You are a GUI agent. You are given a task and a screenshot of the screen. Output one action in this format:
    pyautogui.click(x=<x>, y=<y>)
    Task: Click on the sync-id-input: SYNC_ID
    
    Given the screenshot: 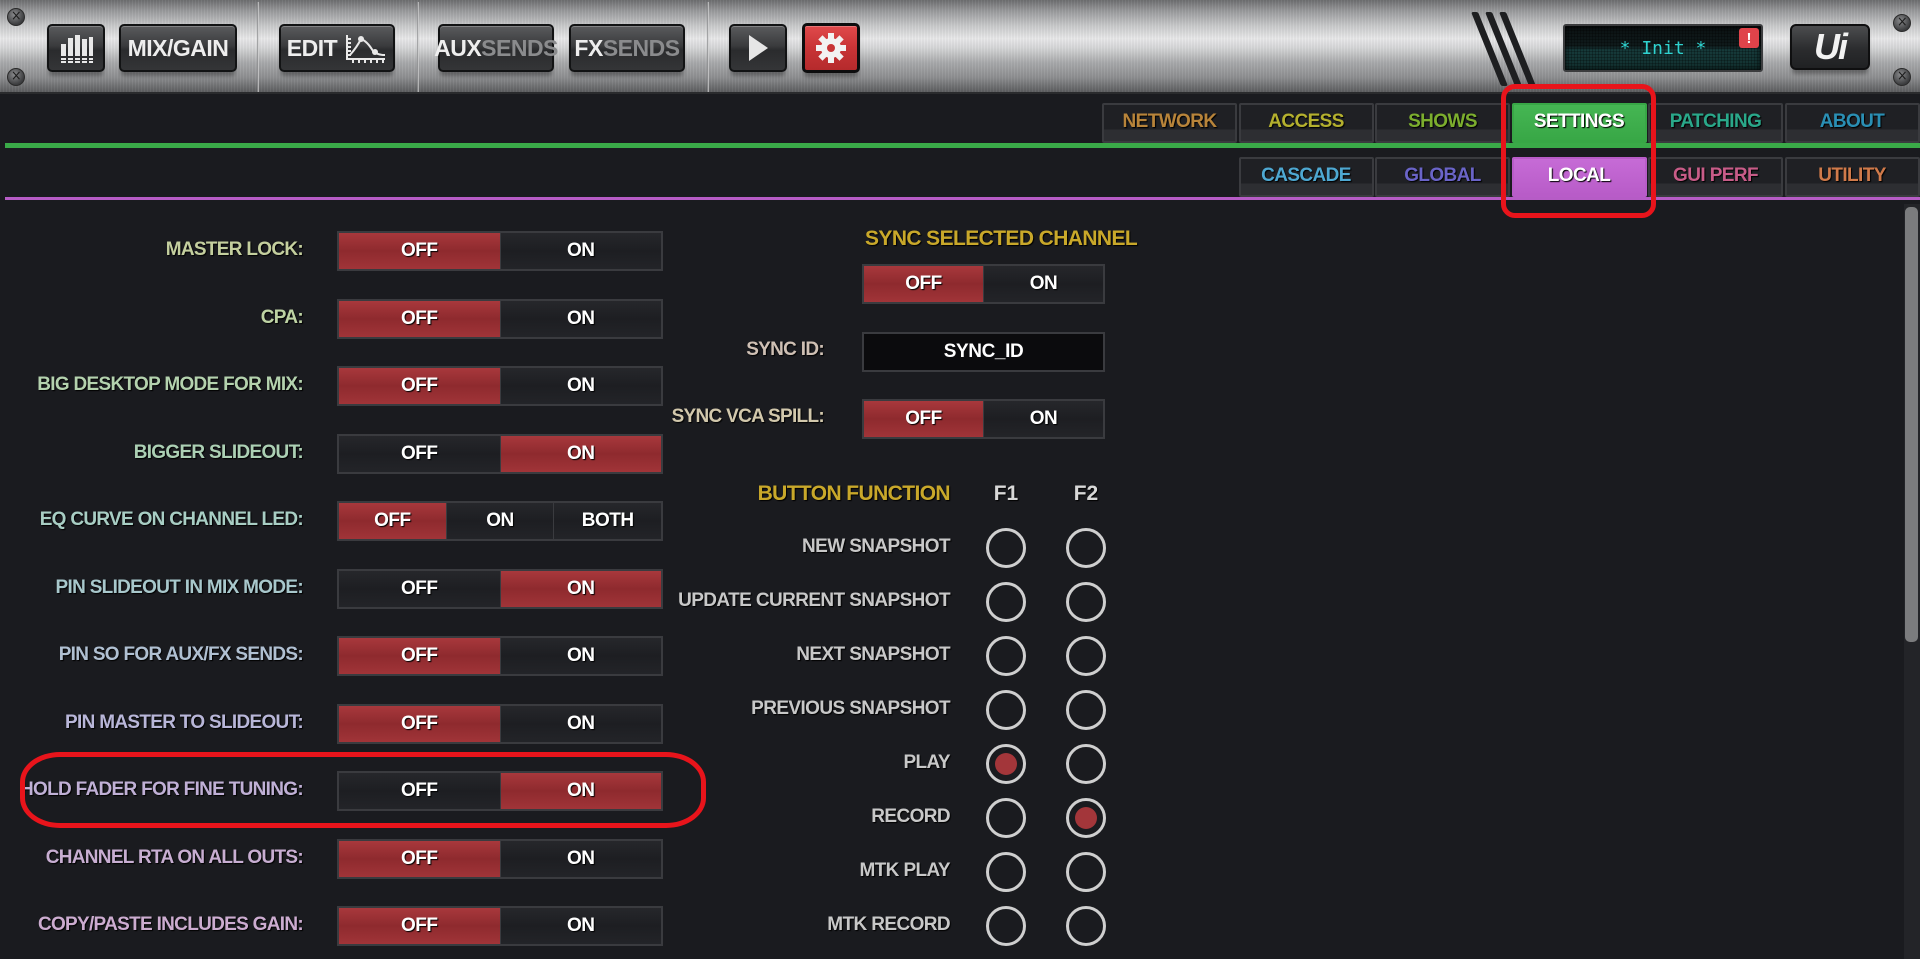 What is the action you would take?
    pyautogui.click(x=983, y=352)
    